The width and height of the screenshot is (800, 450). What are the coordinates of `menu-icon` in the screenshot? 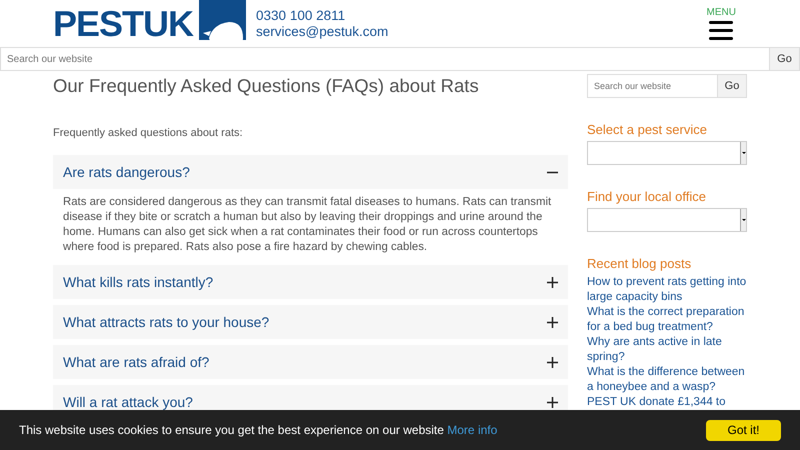 It's located at (721, 30).